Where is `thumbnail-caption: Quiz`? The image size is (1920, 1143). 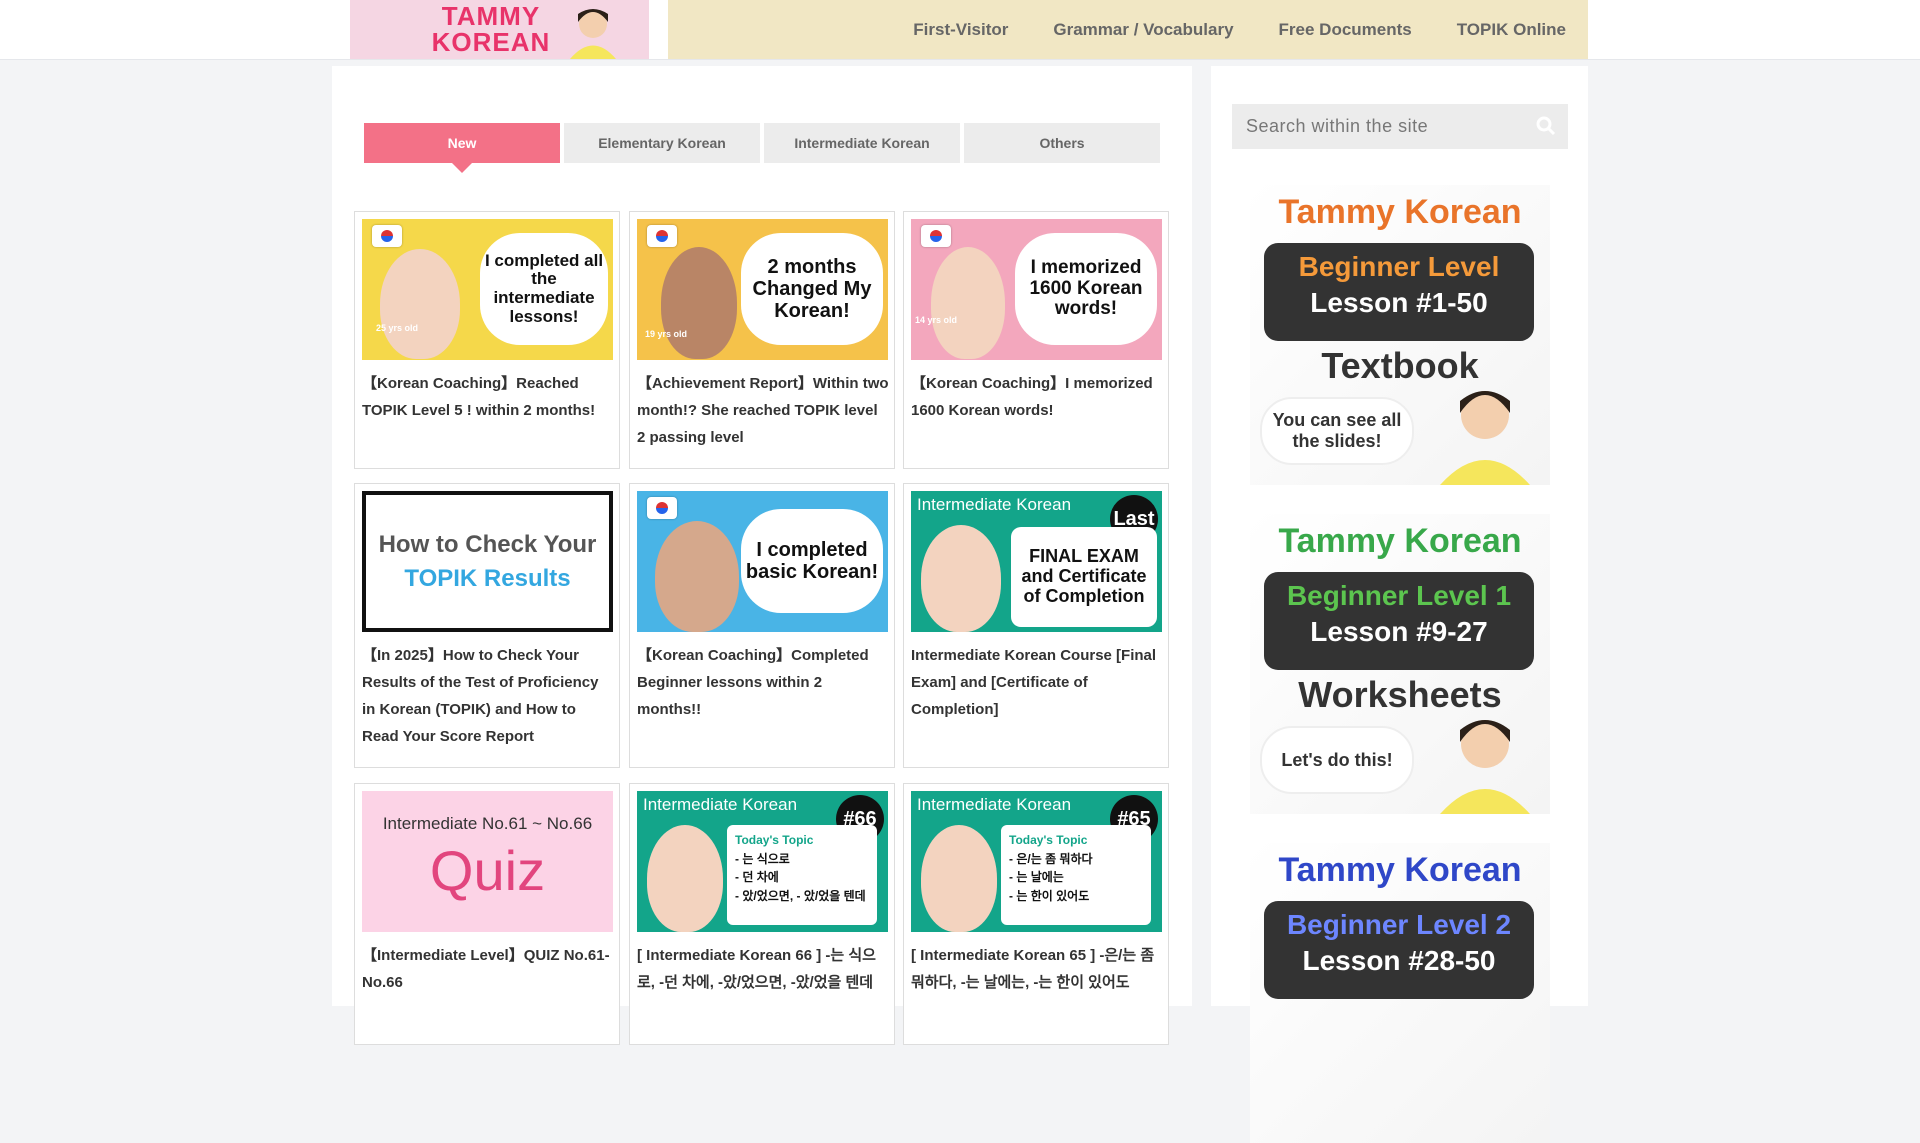
thumbnail-caption: Quiz is located at coordinates (487, 871).